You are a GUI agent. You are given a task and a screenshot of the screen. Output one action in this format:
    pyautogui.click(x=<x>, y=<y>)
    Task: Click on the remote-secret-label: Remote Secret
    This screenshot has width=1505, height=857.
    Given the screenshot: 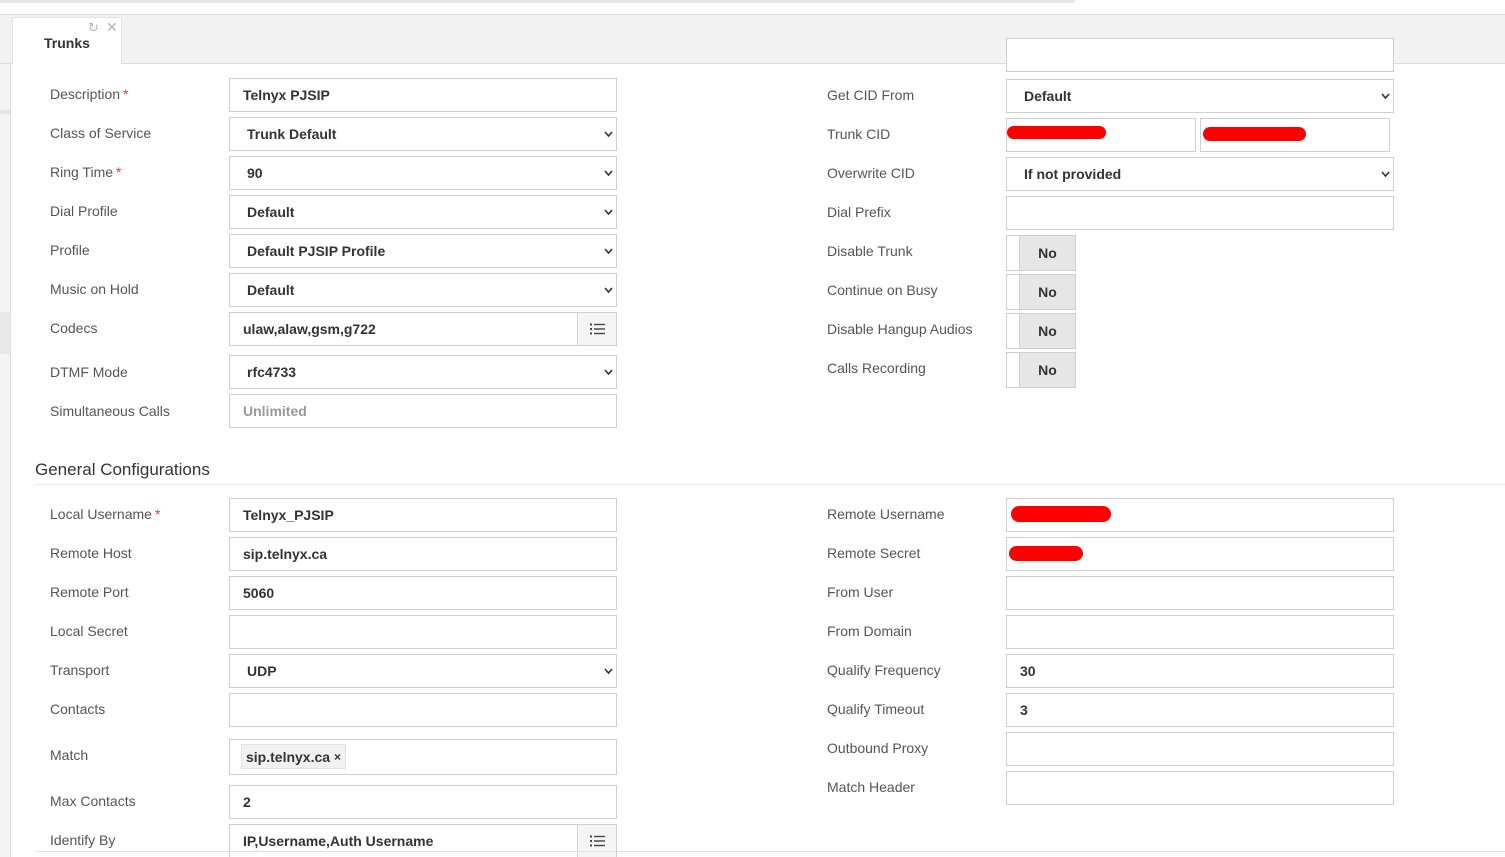 What is the action you would take?
    pyautogui.click(x=874, y=553)
    